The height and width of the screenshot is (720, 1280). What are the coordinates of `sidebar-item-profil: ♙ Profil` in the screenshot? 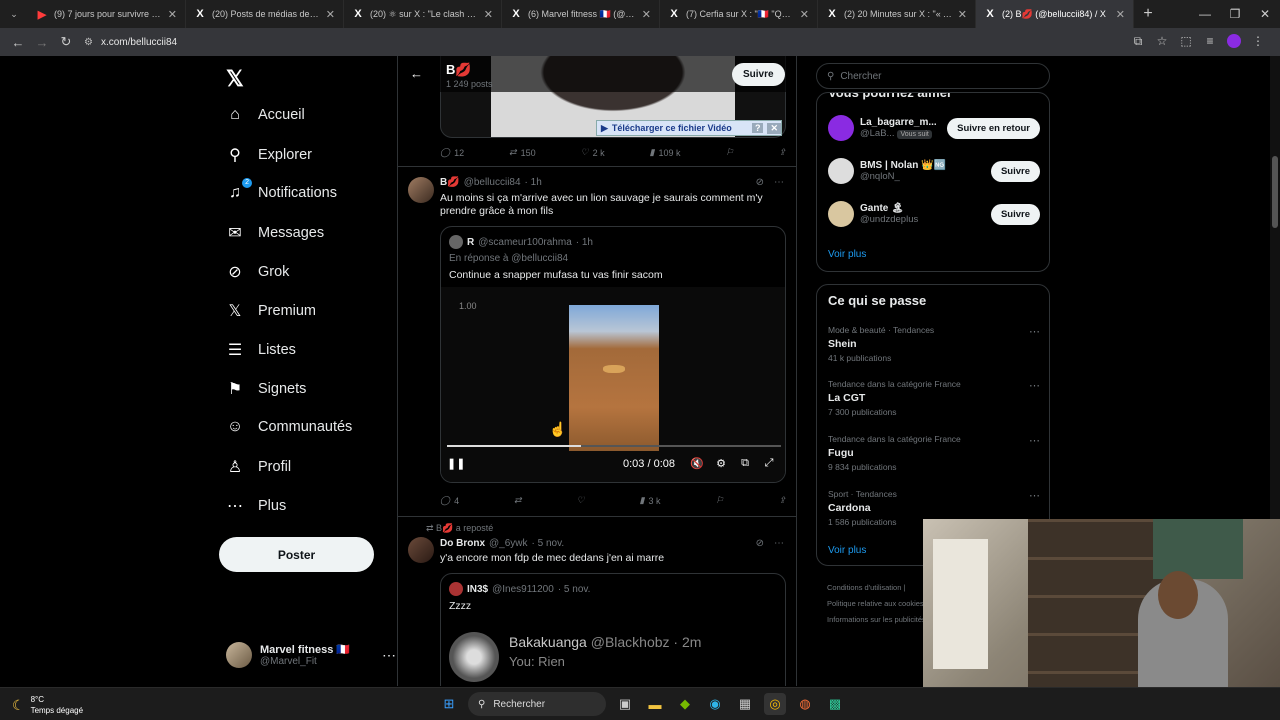 It's located at (258, 467).